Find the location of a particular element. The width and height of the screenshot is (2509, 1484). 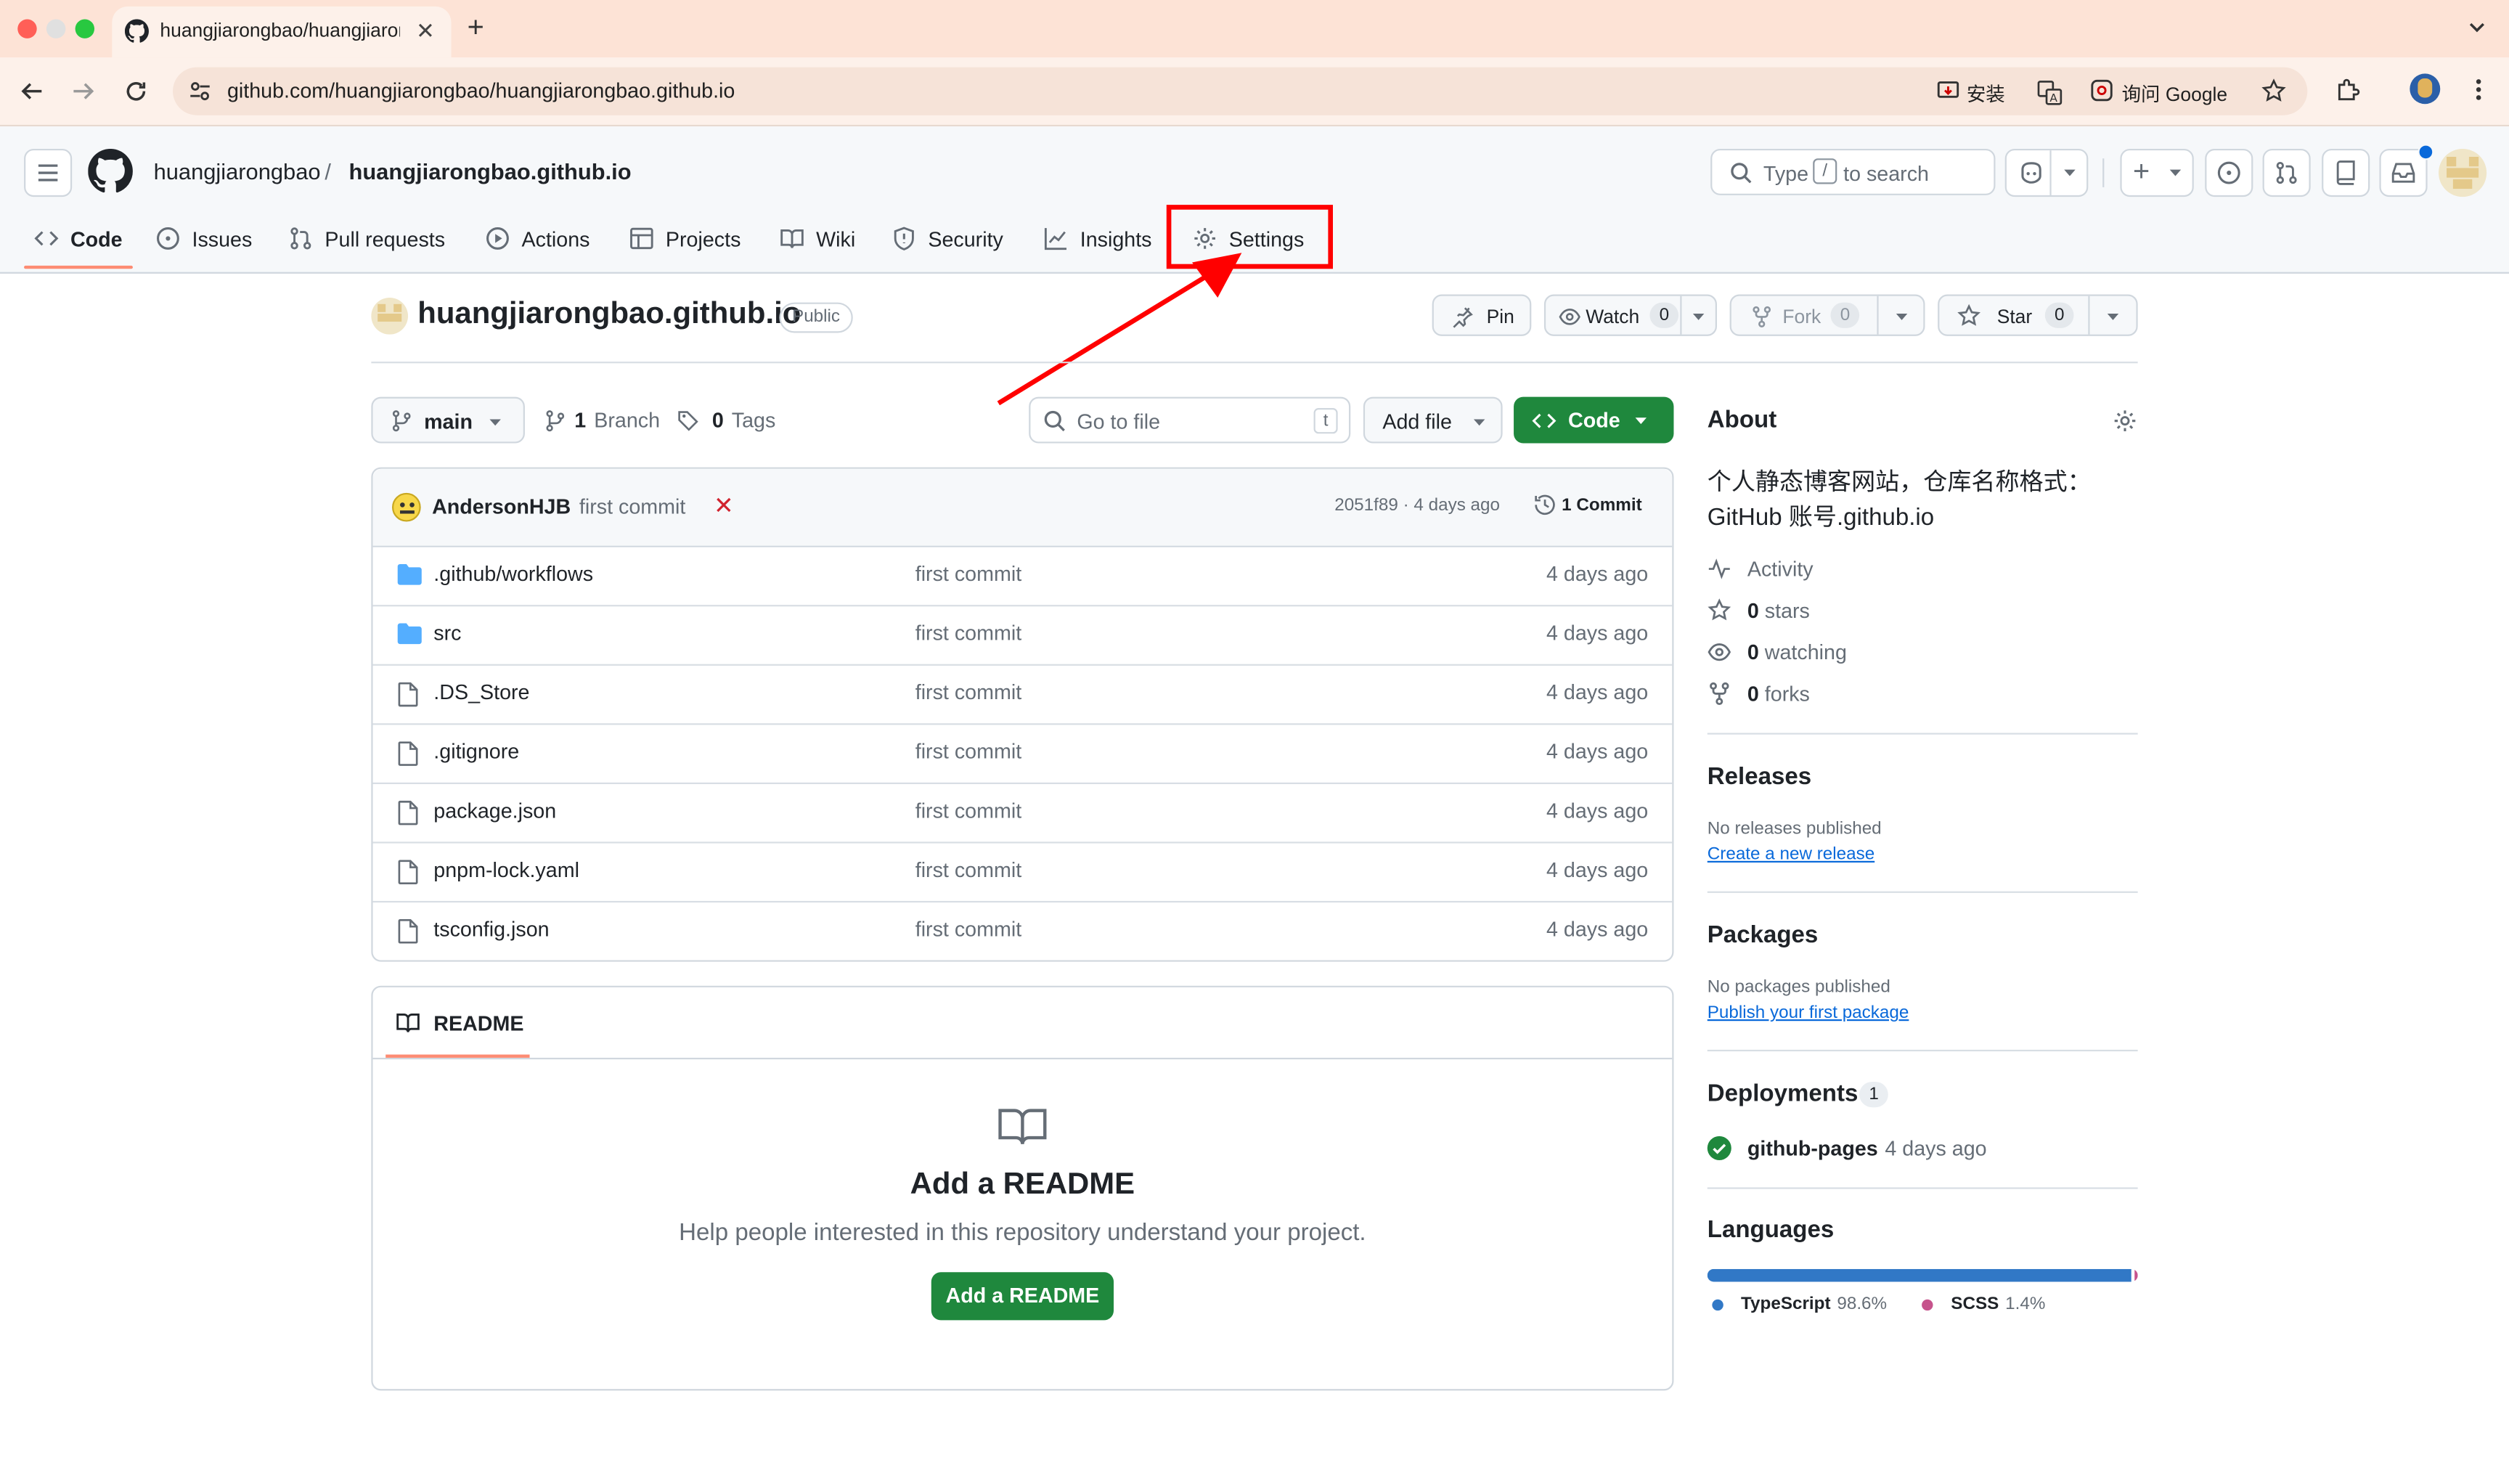

tab-projects: Projects is located at coordinates (685, 238).